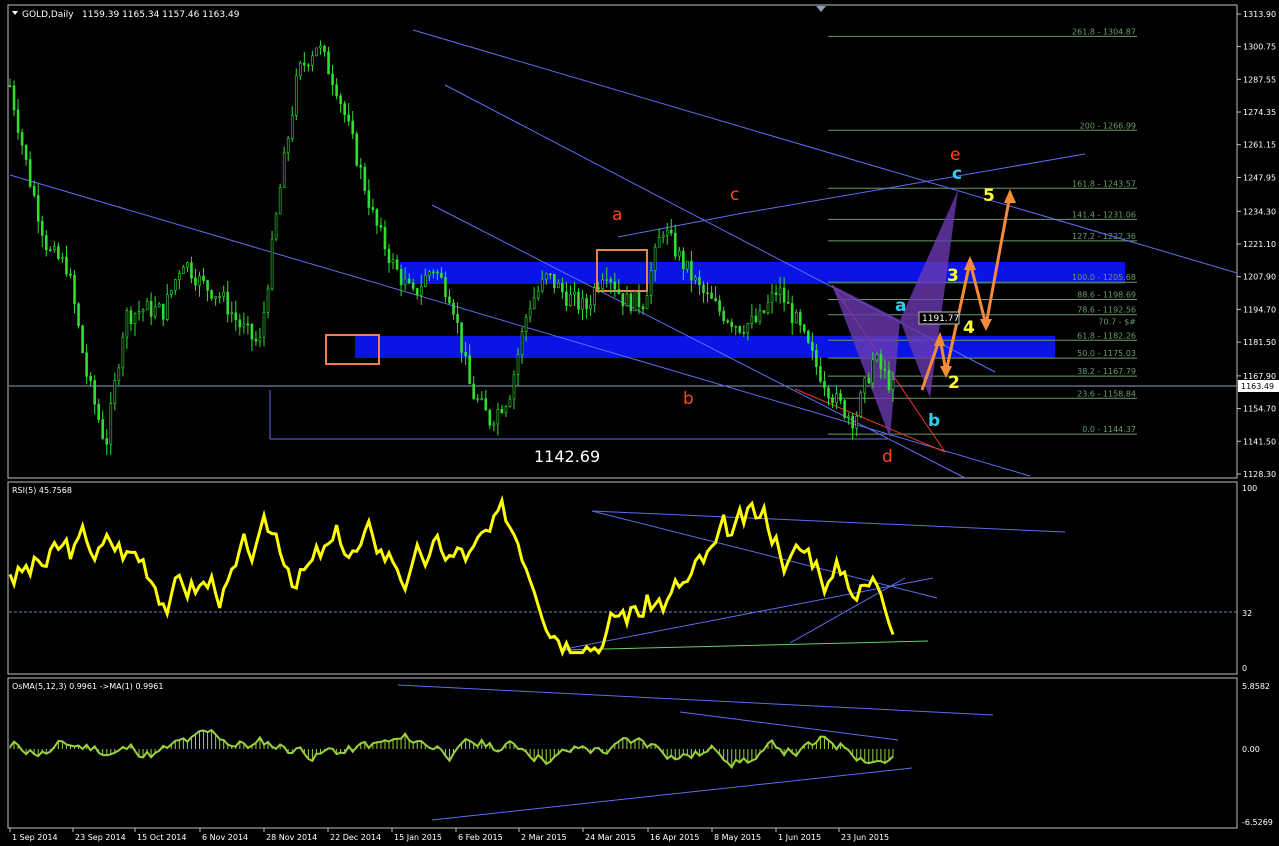 Image resolution: width=1279 pixels, height=846 pixels. Describe the element at coordinates (799, 837) in the screenshot. I see `date-tick-label: 1 Jun 2015` at that location.